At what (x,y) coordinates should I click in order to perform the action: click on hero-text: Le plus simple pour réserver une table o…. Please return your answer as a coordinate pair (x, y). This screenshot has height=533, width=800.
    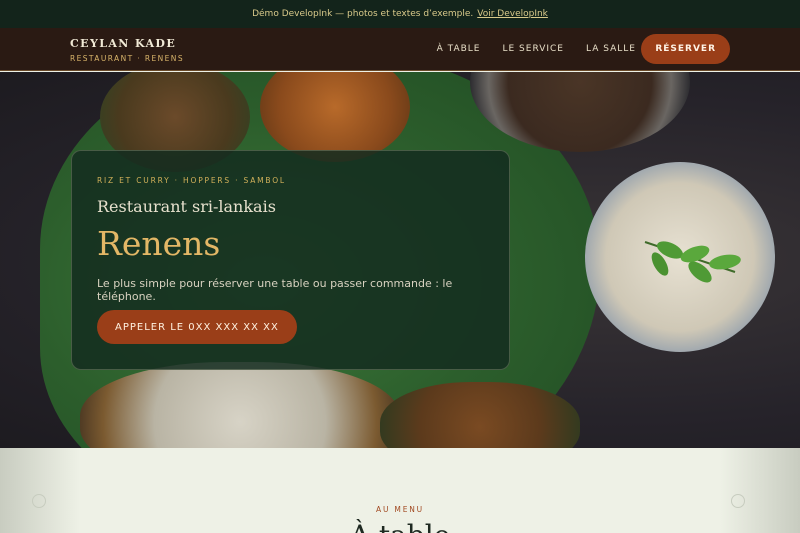
    Looking at the image, I should click on (275, 290).